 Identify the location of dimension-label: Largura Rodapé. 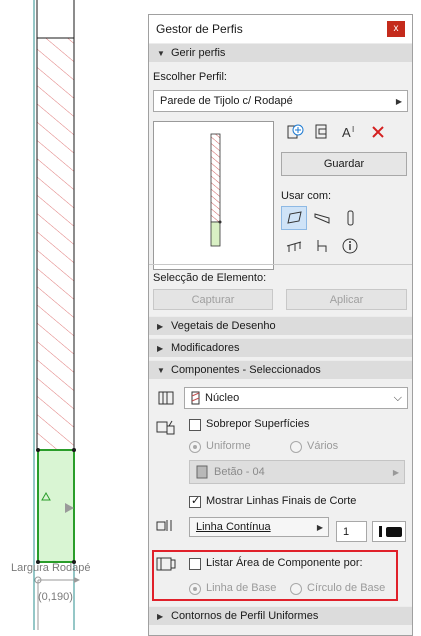
(51, 568).